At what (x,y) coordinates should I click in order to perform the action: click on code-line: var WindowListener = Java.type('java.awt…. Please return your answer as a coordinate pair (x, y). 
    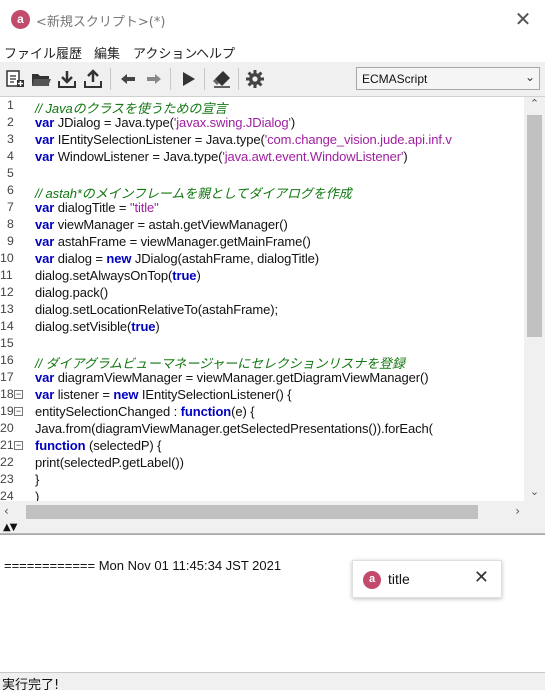
    Looking at the image, I should click on (221, 156).